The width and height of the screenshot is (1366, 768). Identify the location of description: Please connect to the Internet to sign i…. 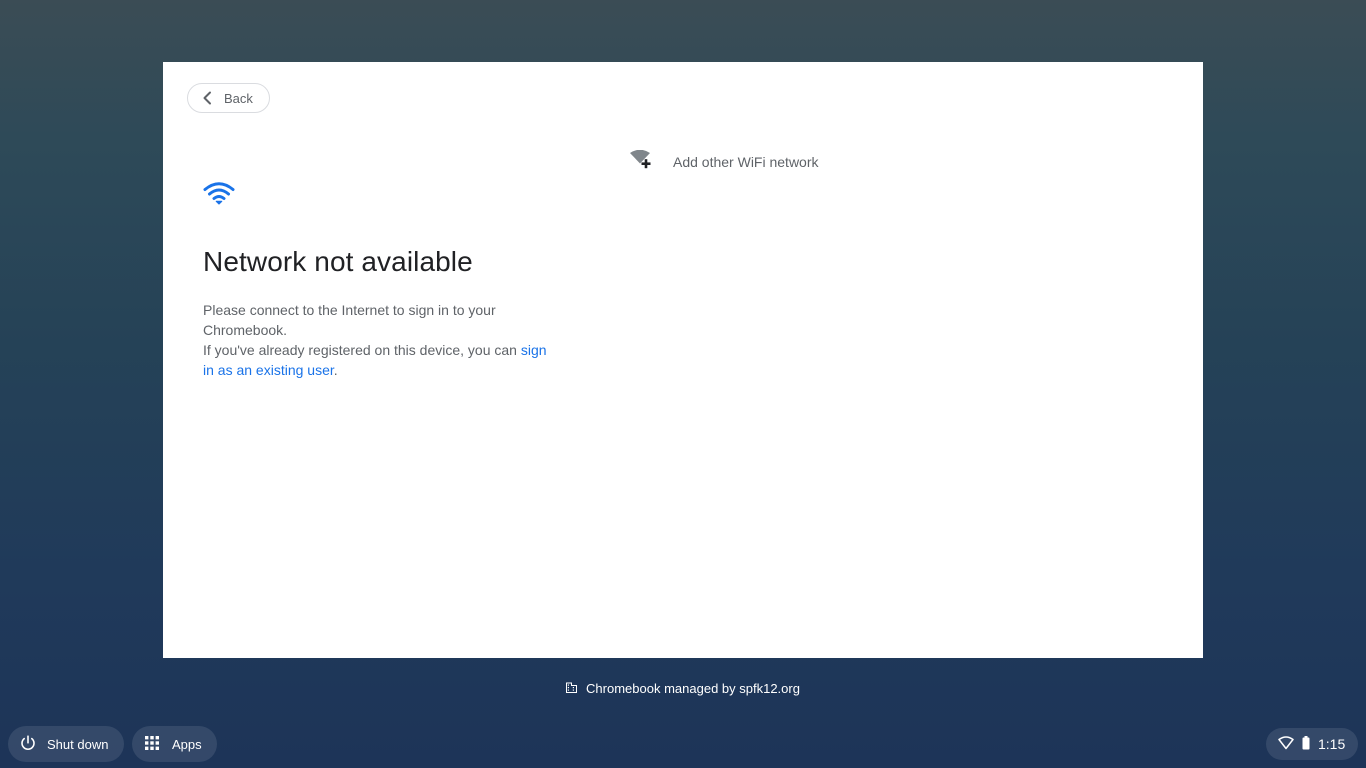
(375, 340).